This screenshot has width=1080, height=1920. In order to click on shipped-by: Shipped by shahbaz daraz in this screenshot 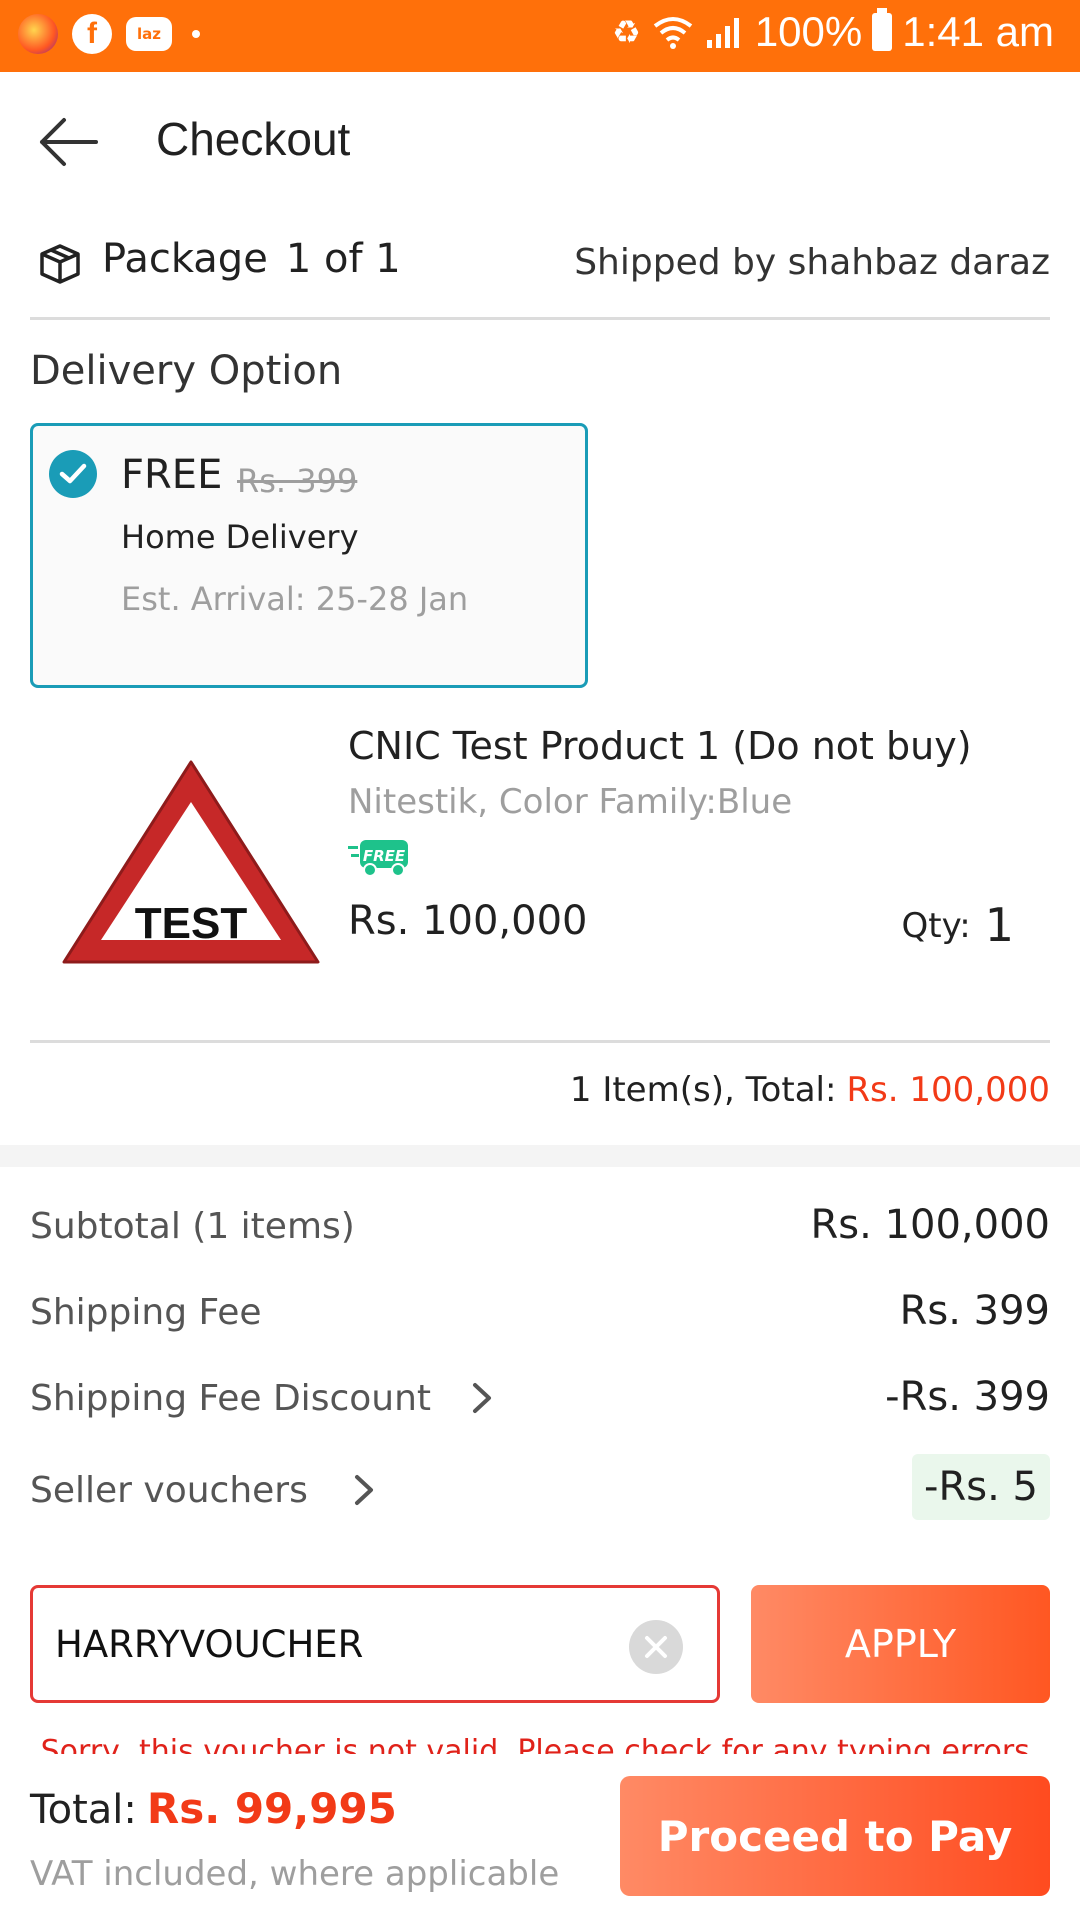, I will do `click(812, 262)`.